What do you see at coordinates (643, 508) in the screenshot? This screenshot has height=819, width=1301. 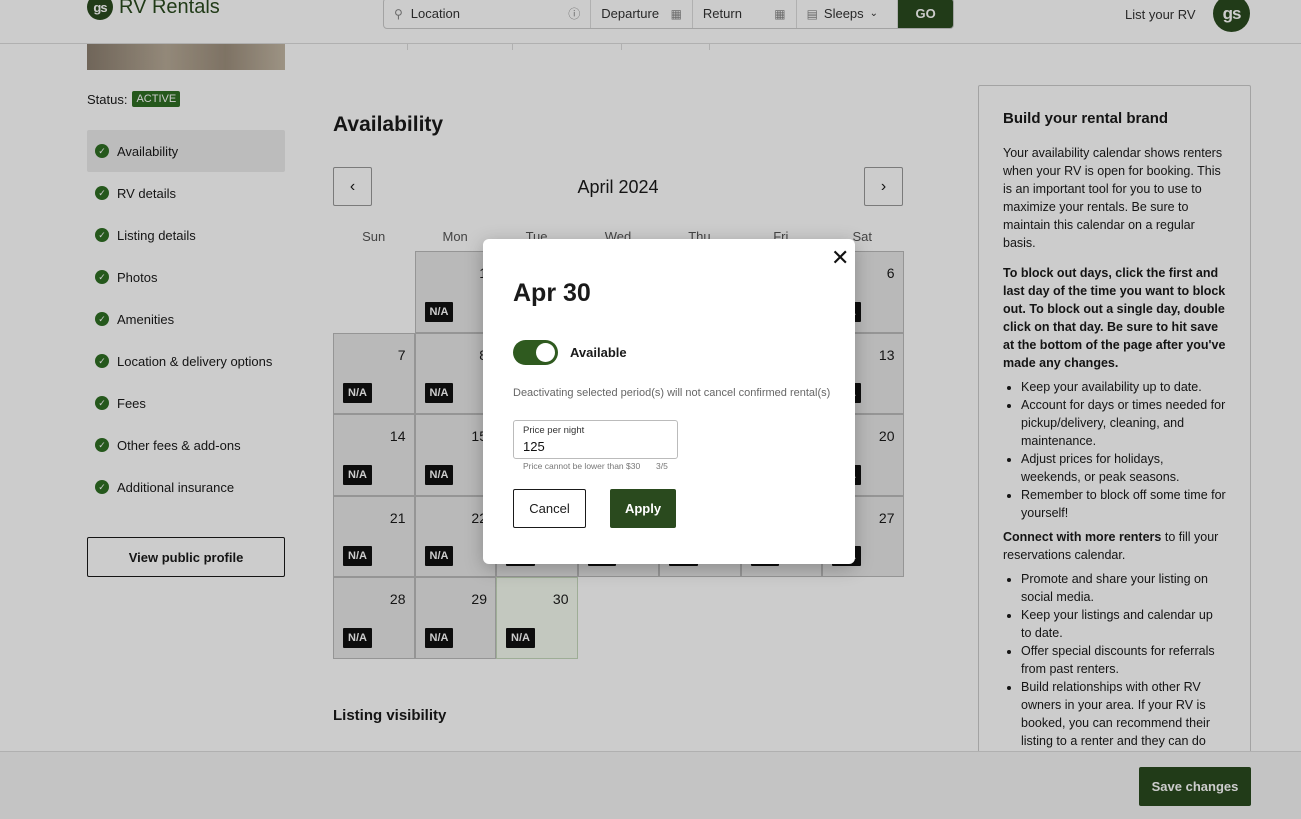 I see `apply-button: Apply` at bounding box center [643, 508].